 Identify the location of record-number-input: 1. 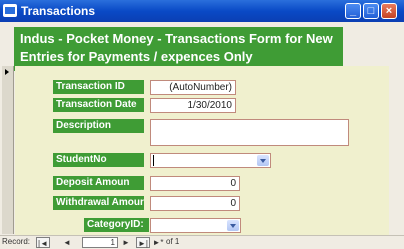
(100, 242).